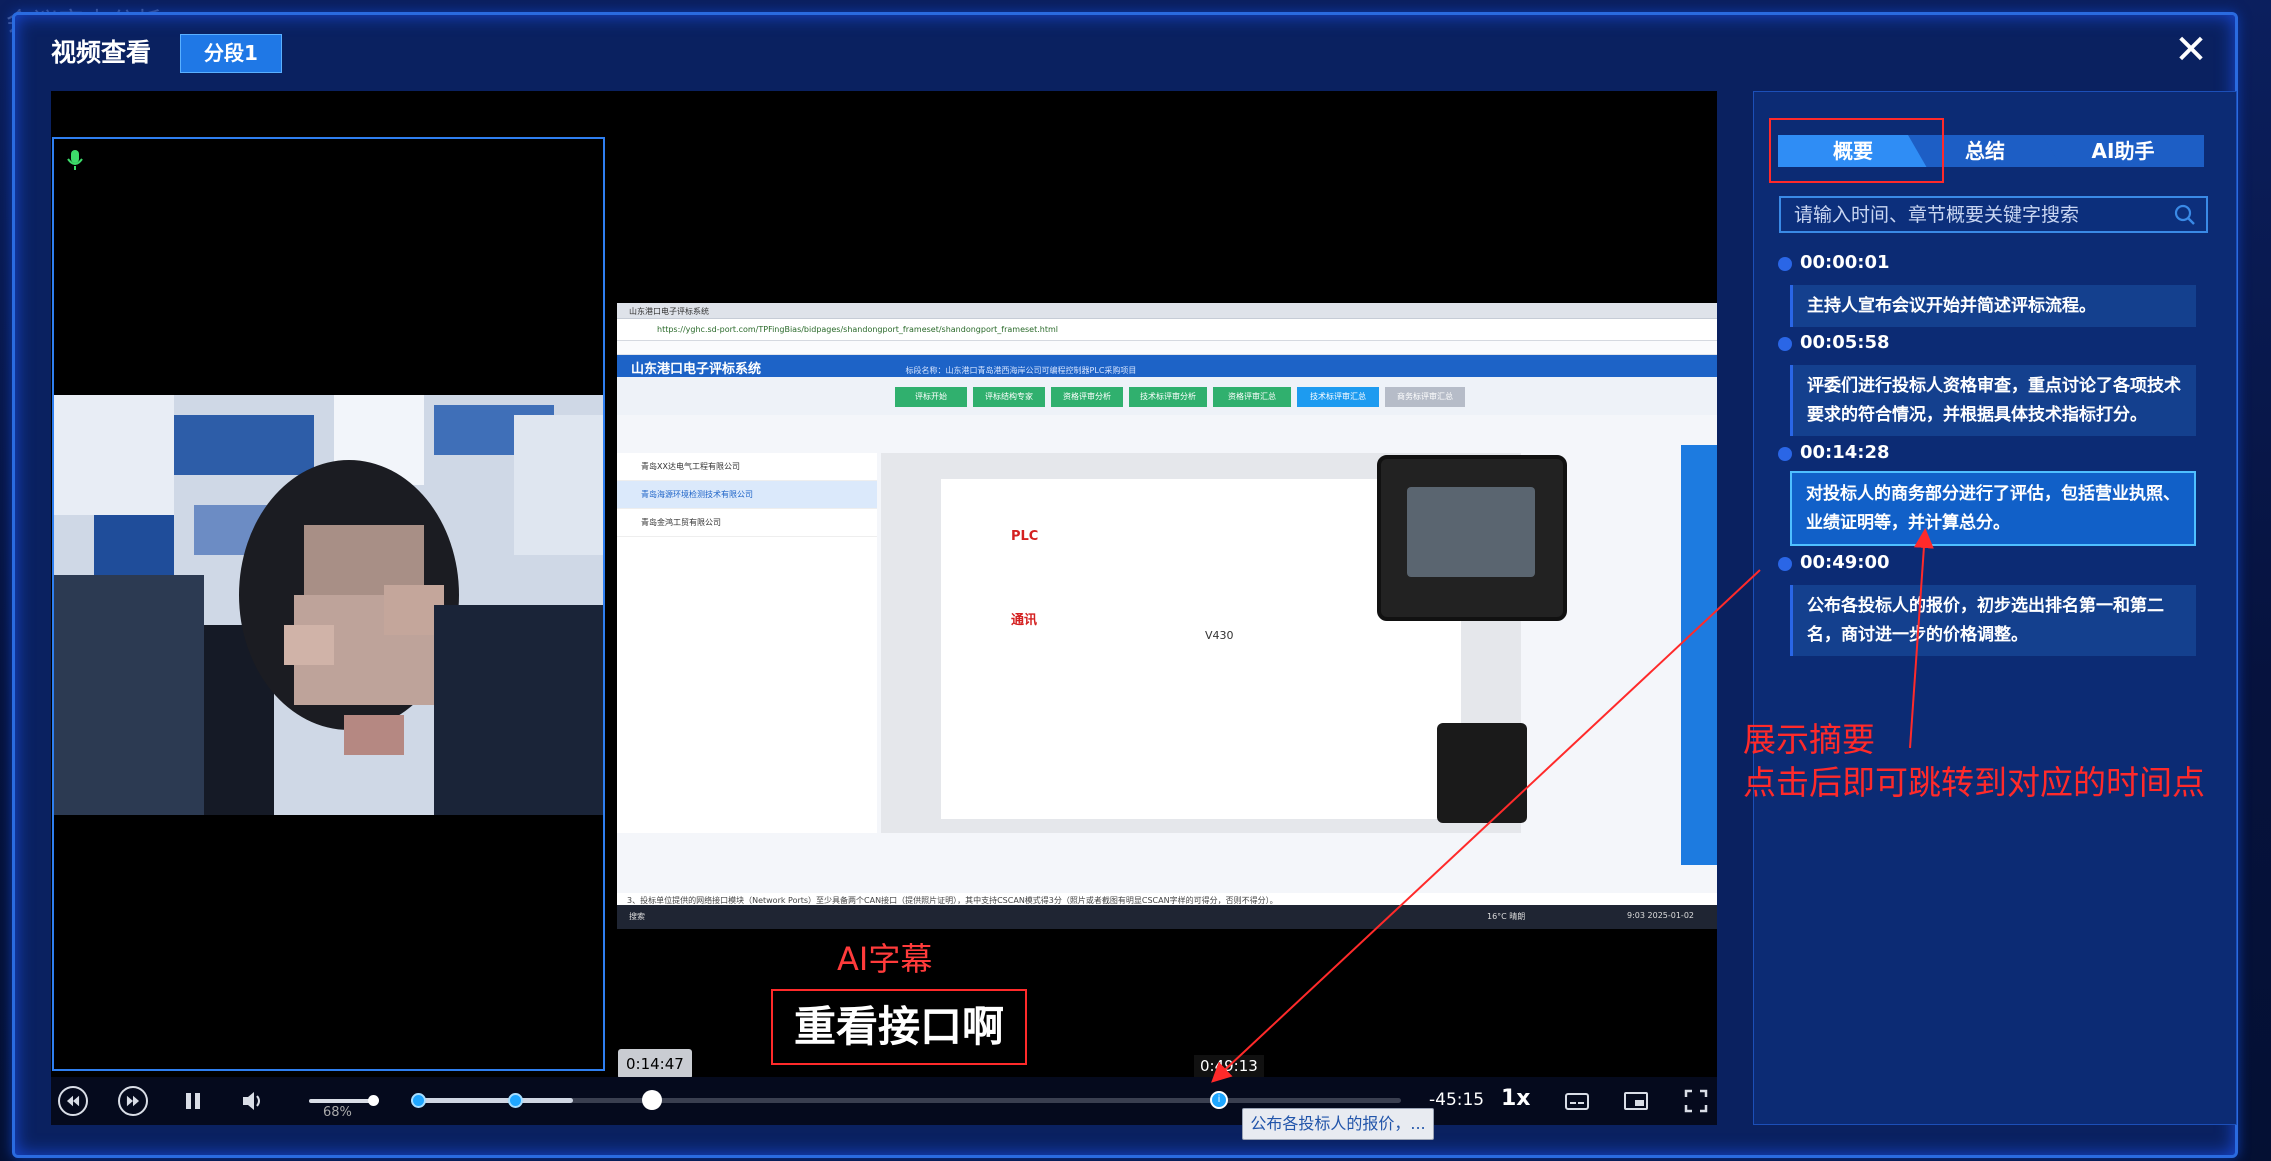  What do you see at coordinates (1636, 1101) in the screenshot?
I see `picture-in-picture-icon` at bounding box center [1636, 1101].